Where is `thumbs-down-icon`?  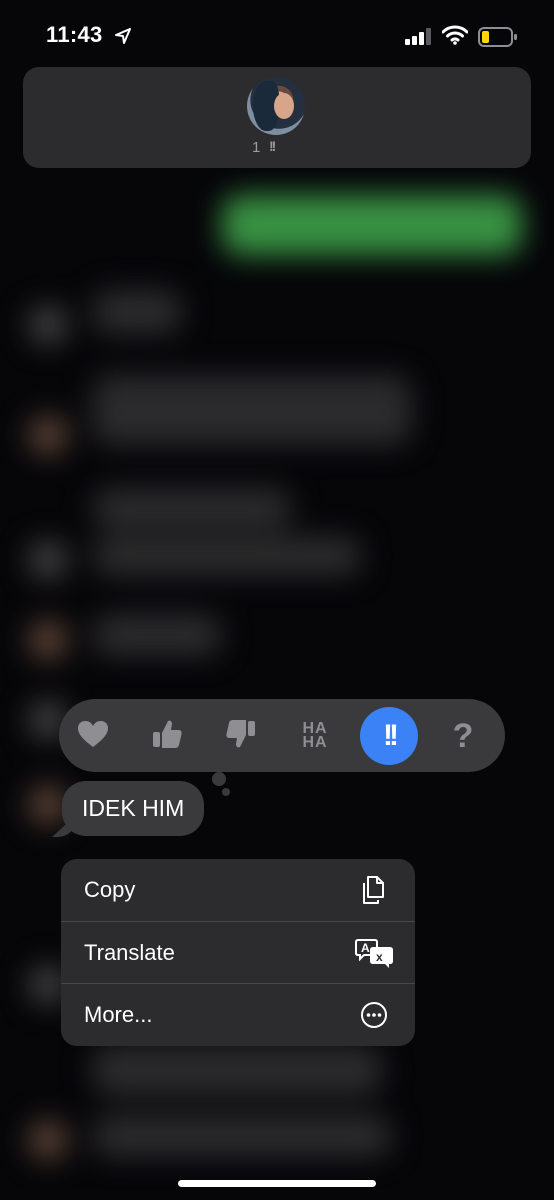
thumbs-down-icon is located at coordinates (241, 736).